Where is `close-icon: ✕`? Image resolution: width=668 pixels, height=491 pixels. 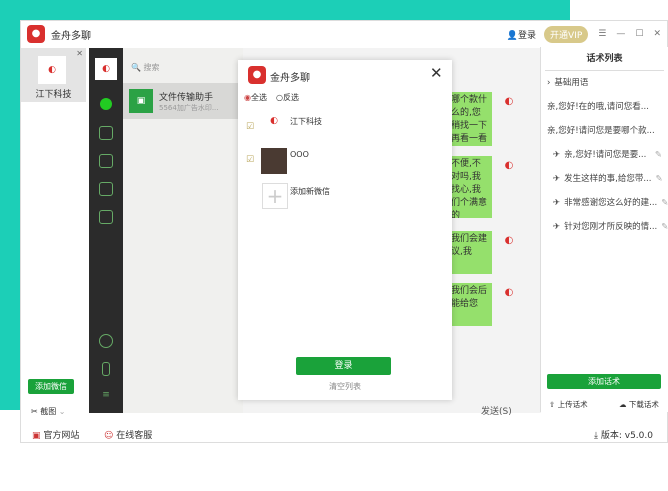 close-icon: ✕ is located at coordinates (657, 34).